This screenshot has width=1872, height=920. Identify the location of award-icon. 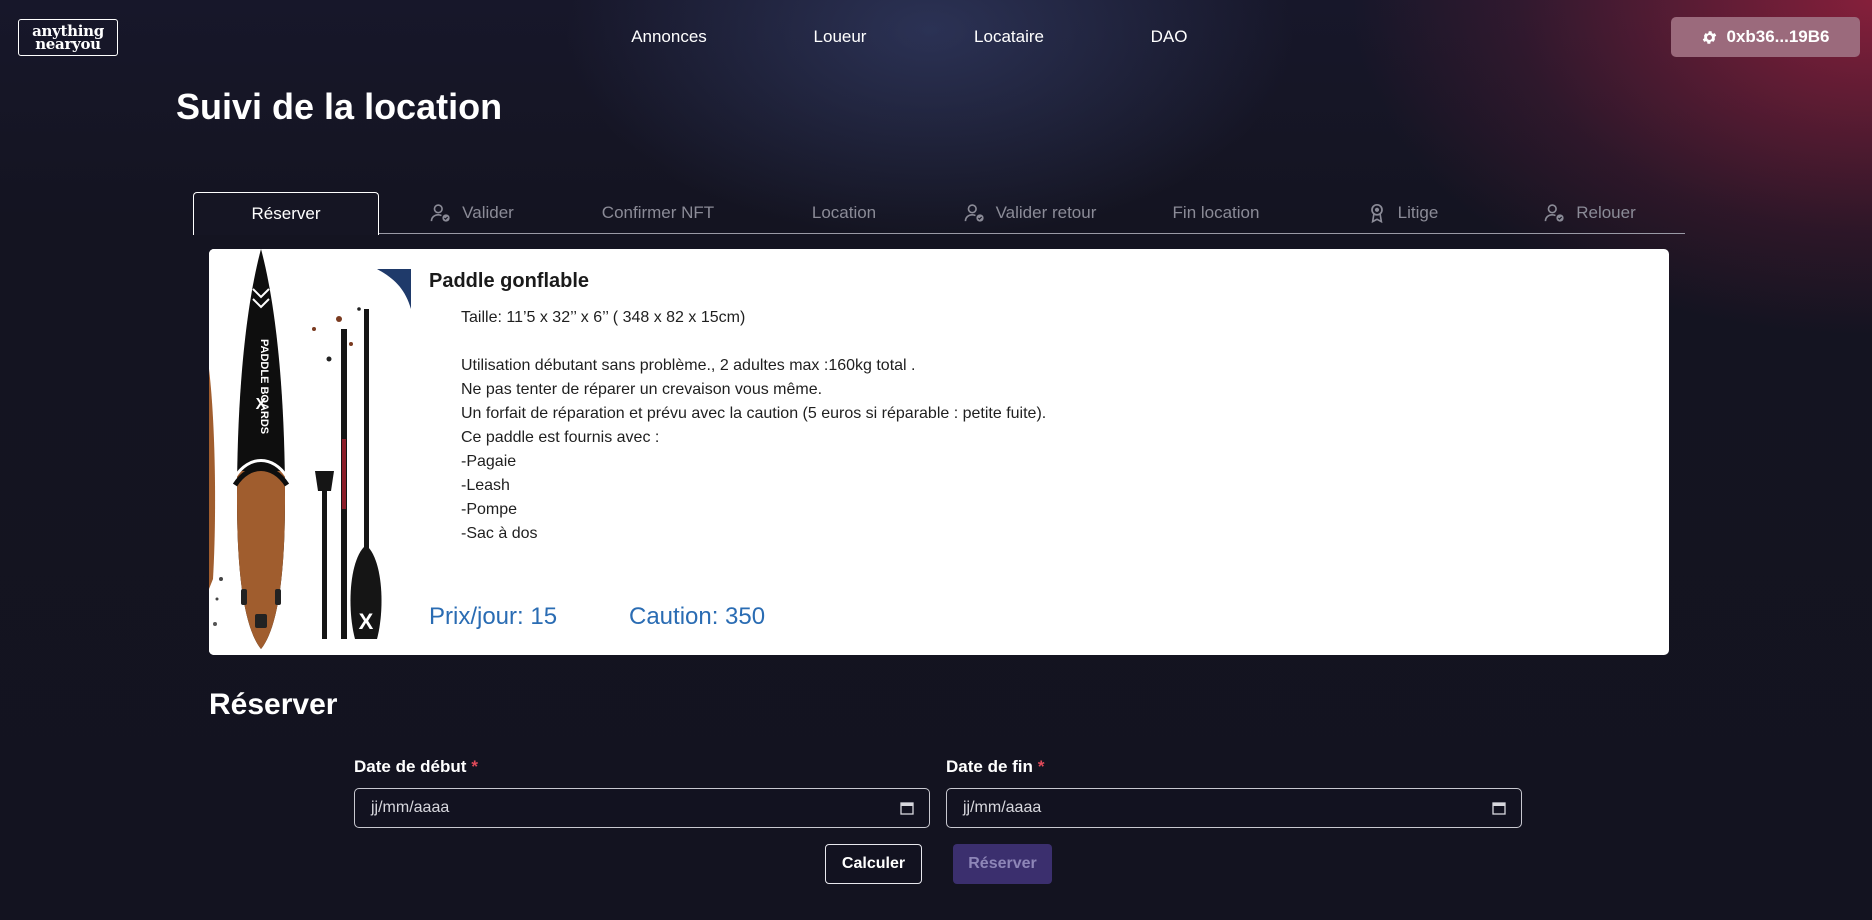
(1376, 213).